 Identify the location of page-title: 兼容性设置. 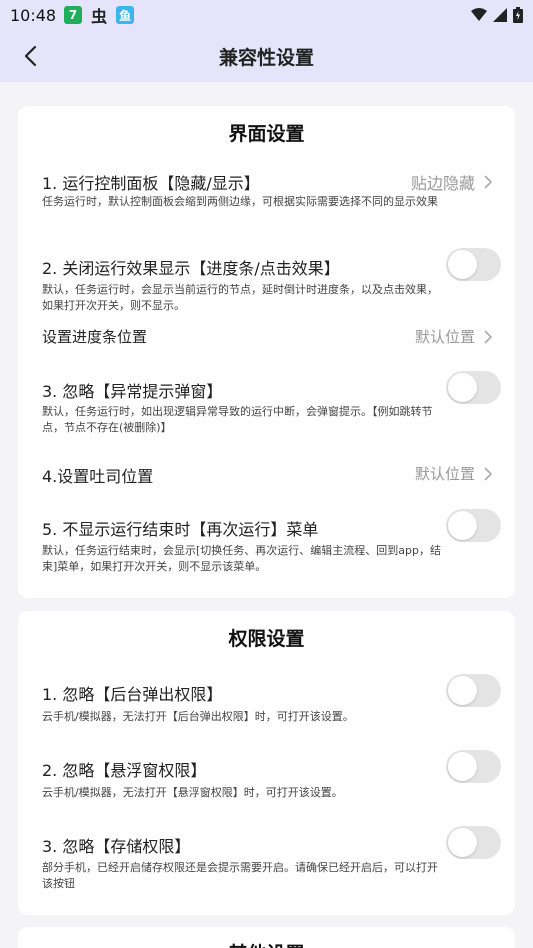
(266, 57).